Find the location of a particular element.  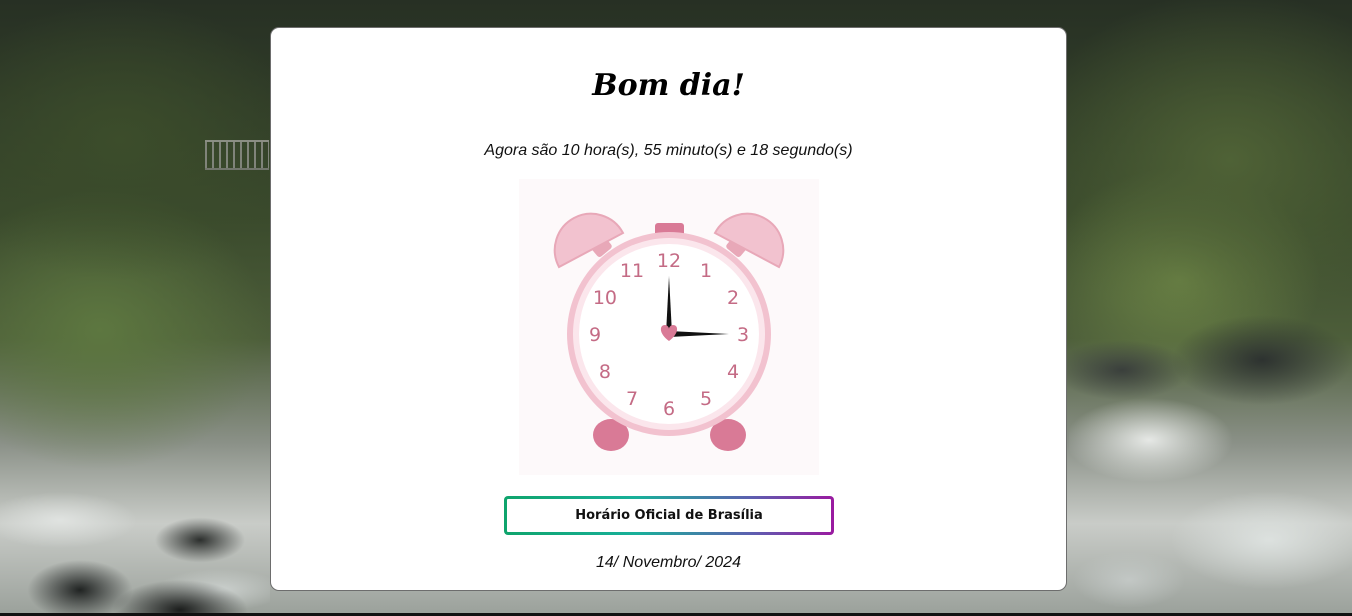

clock-numeral: 10 is located at coordinates (605, 298).